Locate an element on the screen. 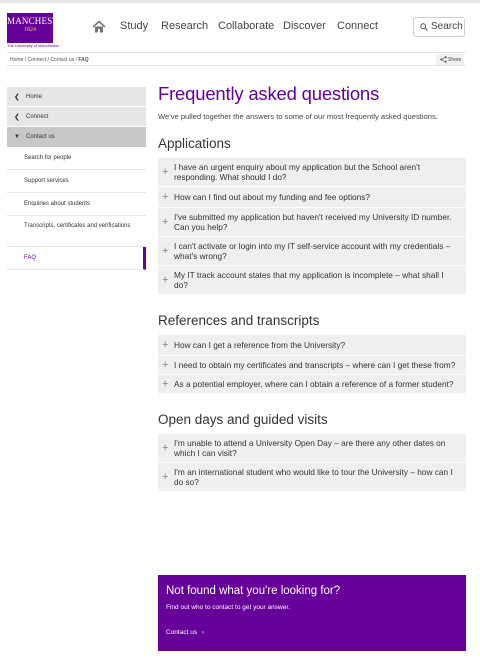 The image size is (480, 665). breadcrumb-contact-us: Contact us is located at coordinates (62, 60).